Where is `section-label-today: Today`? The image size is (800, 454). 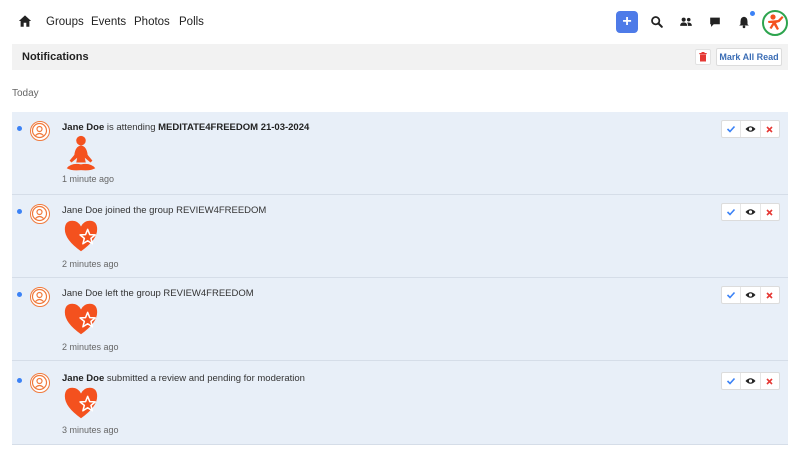
section-label-today: Today is located at coordinates (25, 93).